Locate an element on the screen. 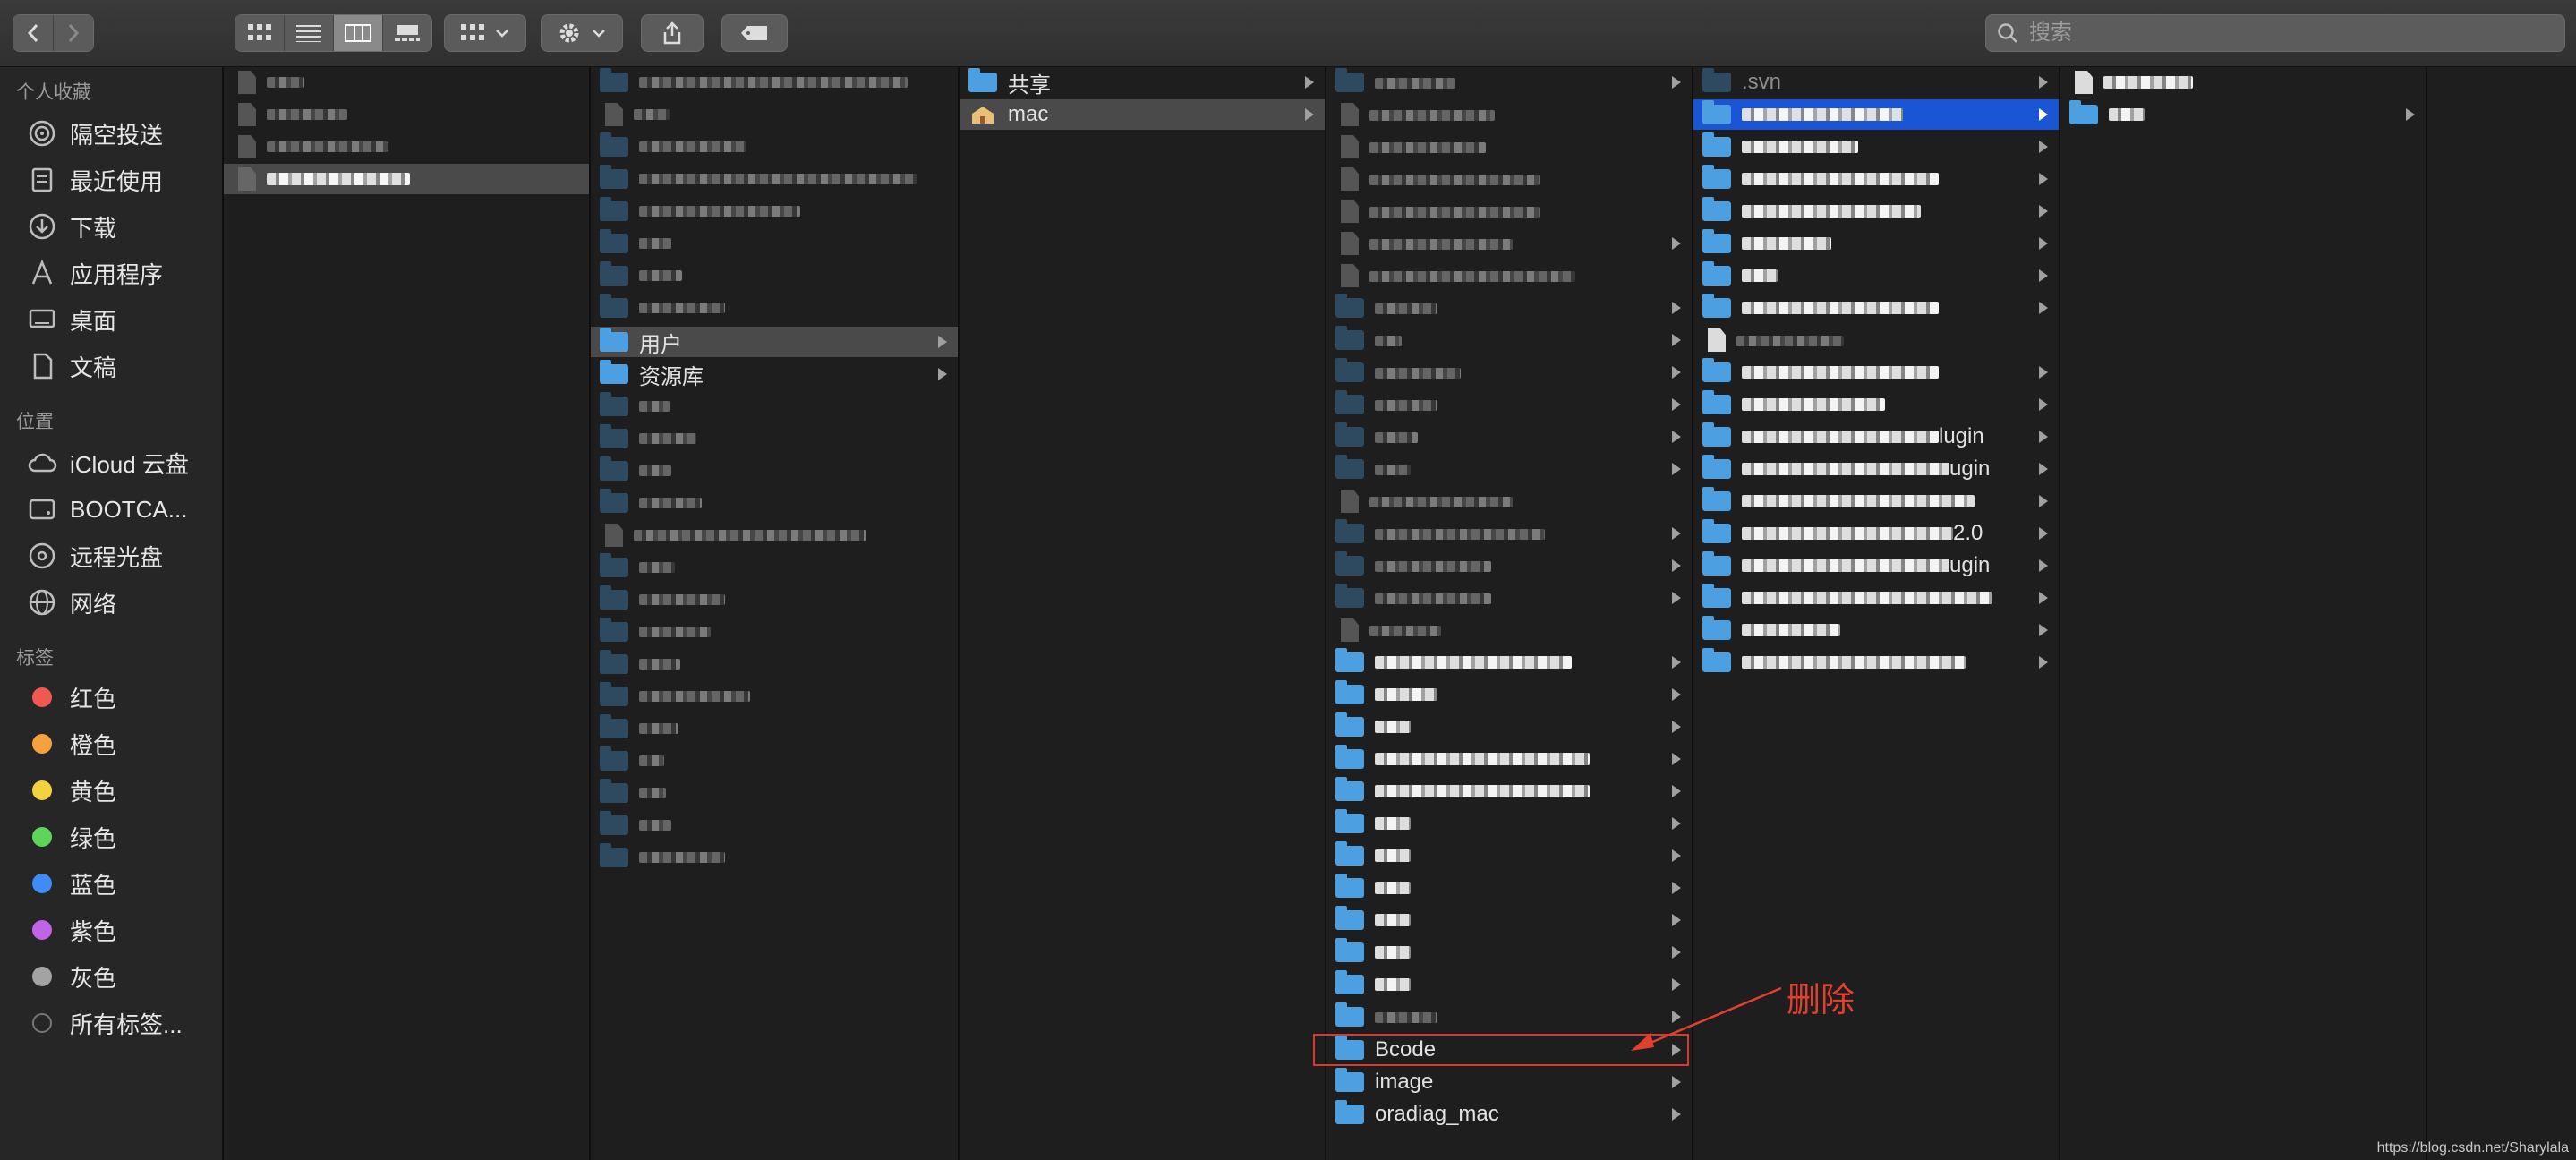  list-item-image: image is located at coordinates (1509, 1082).